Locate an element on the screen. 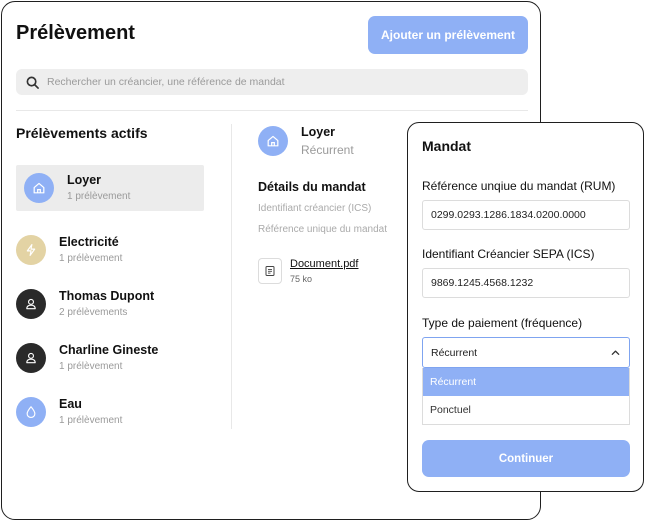 The width and height of the screenshot is (646, 522). mandate-details-title: Détails du mandat is located at coordinates (312, 187).